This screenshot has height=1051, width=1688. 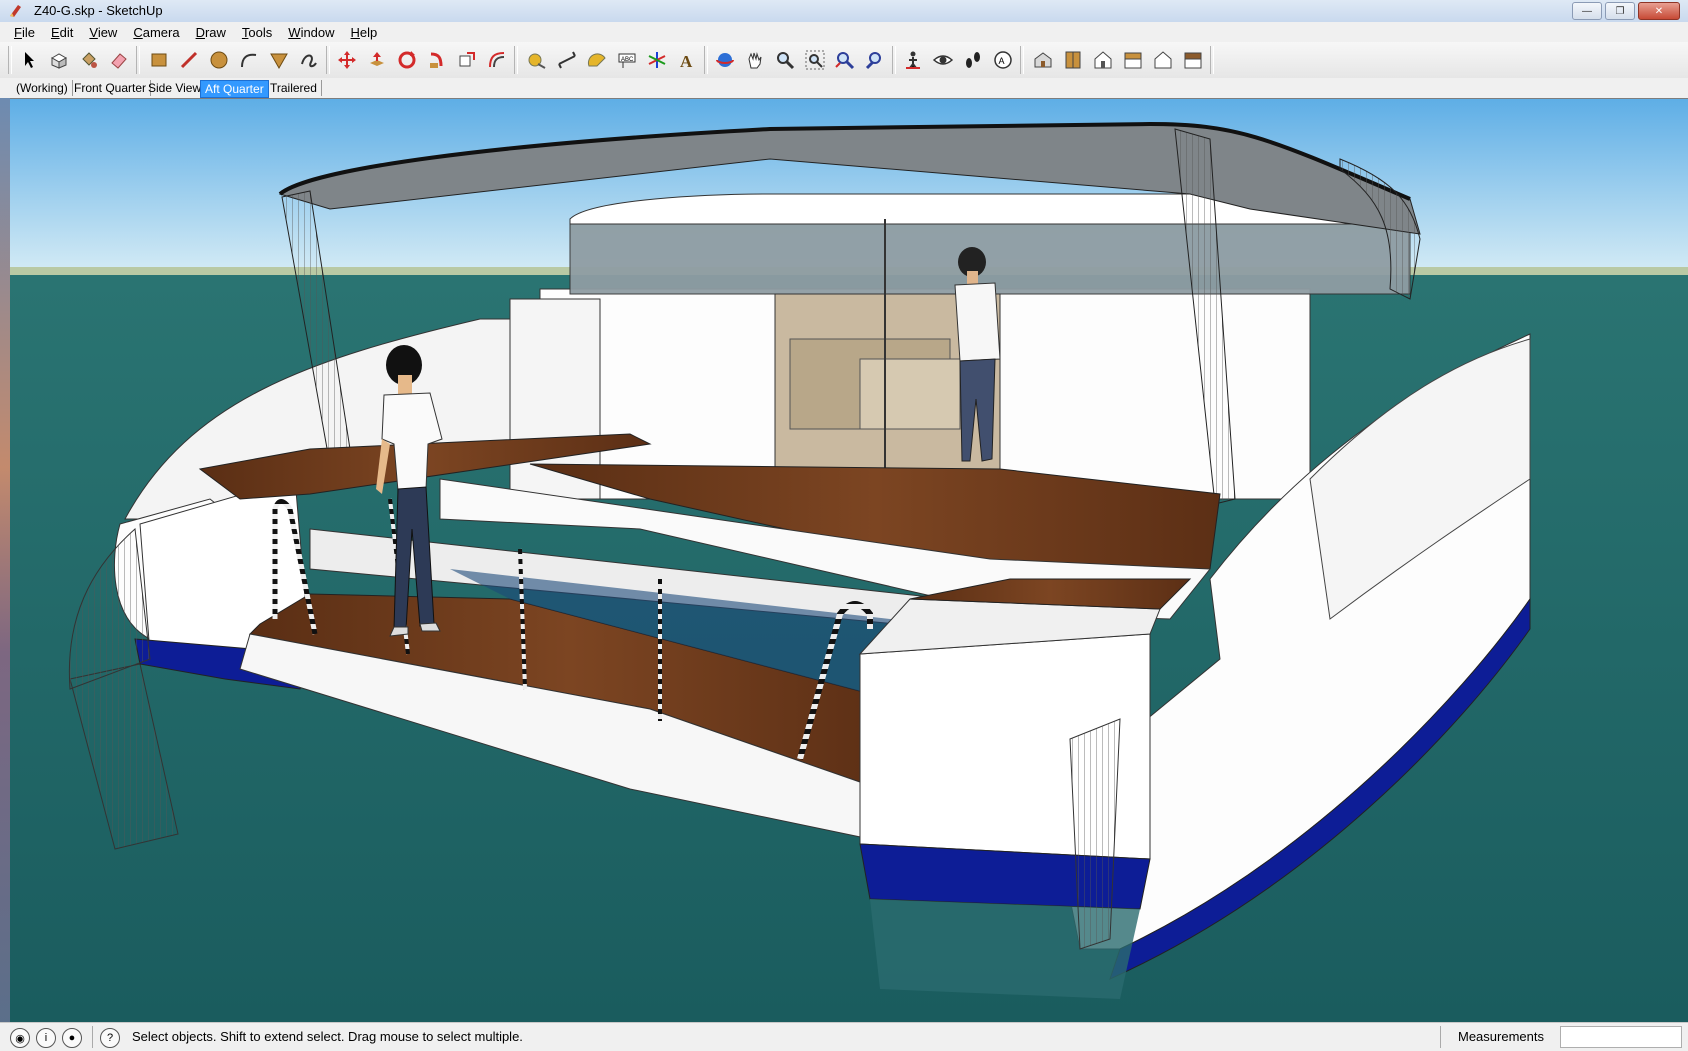 I want to click on toolbar-grip, so click(x=10, y=60).